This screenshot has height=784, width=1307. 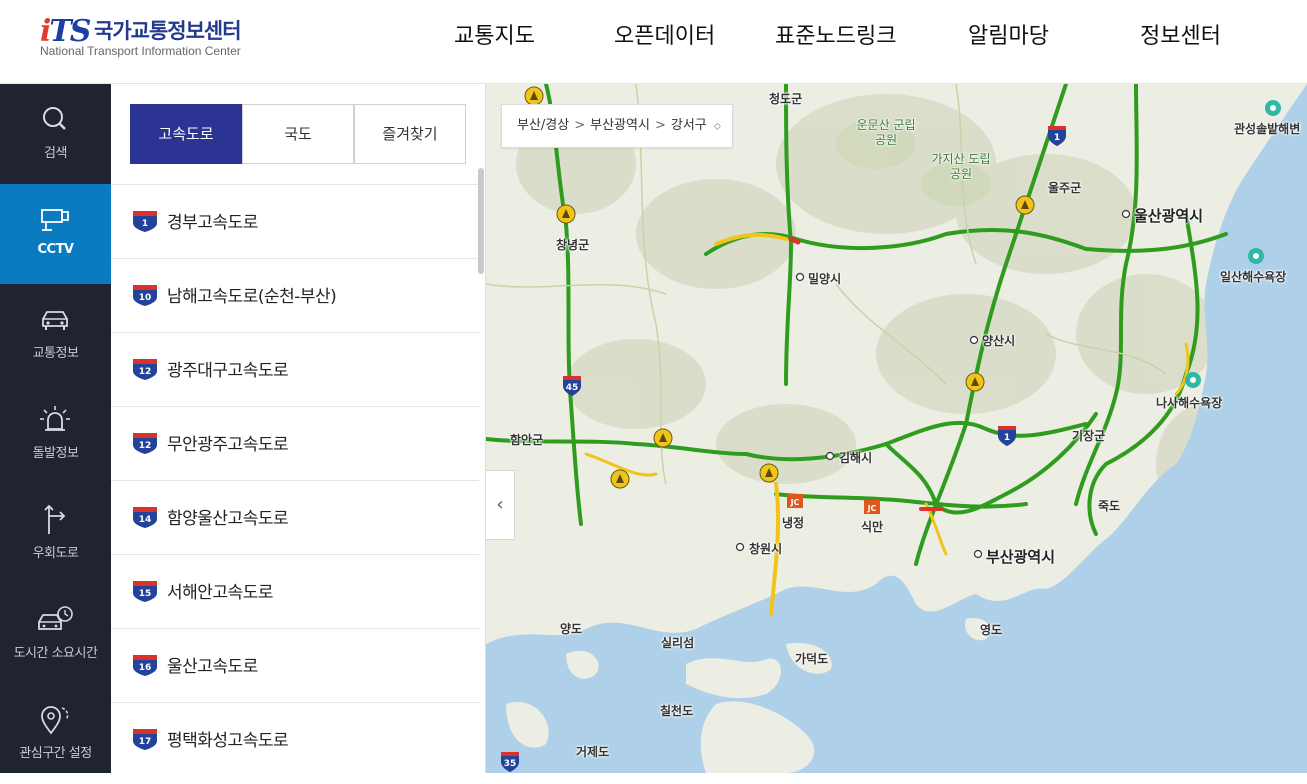 I want to click on car-clock-icon, so click(x=55, y=618).